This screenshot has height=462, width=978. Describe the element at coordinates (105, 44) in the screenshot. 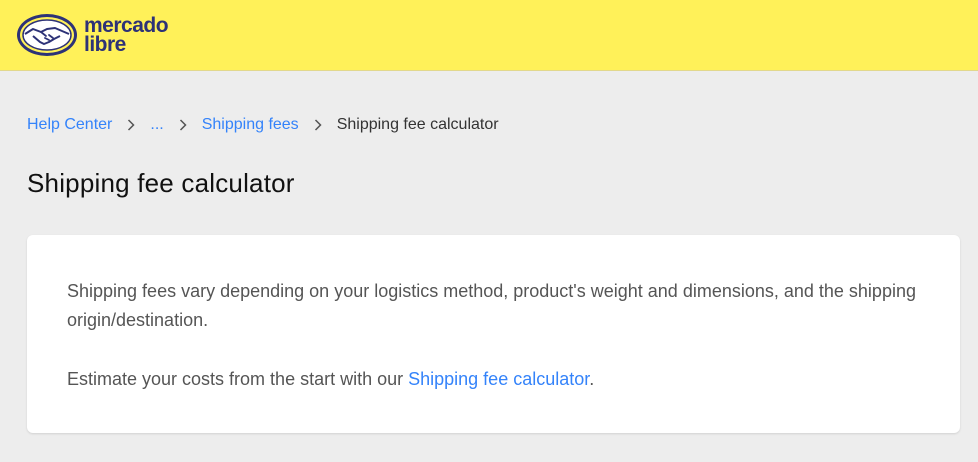

I see `logo-line-2: libre` at that location.